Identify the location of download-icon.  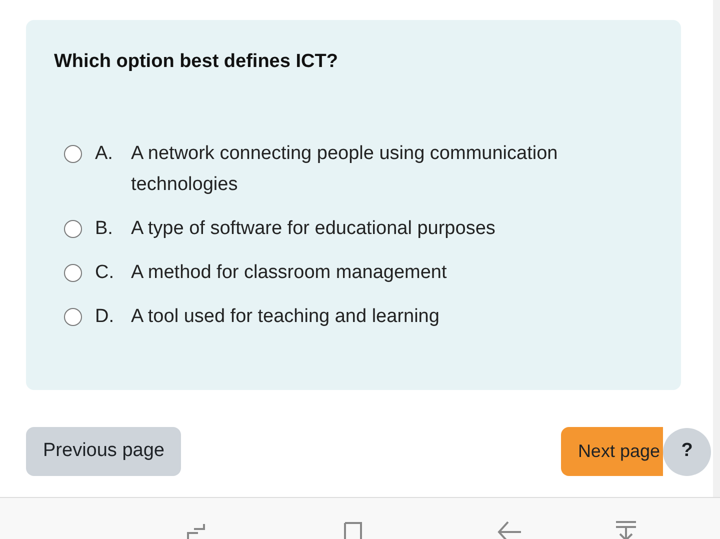
(626, 529).